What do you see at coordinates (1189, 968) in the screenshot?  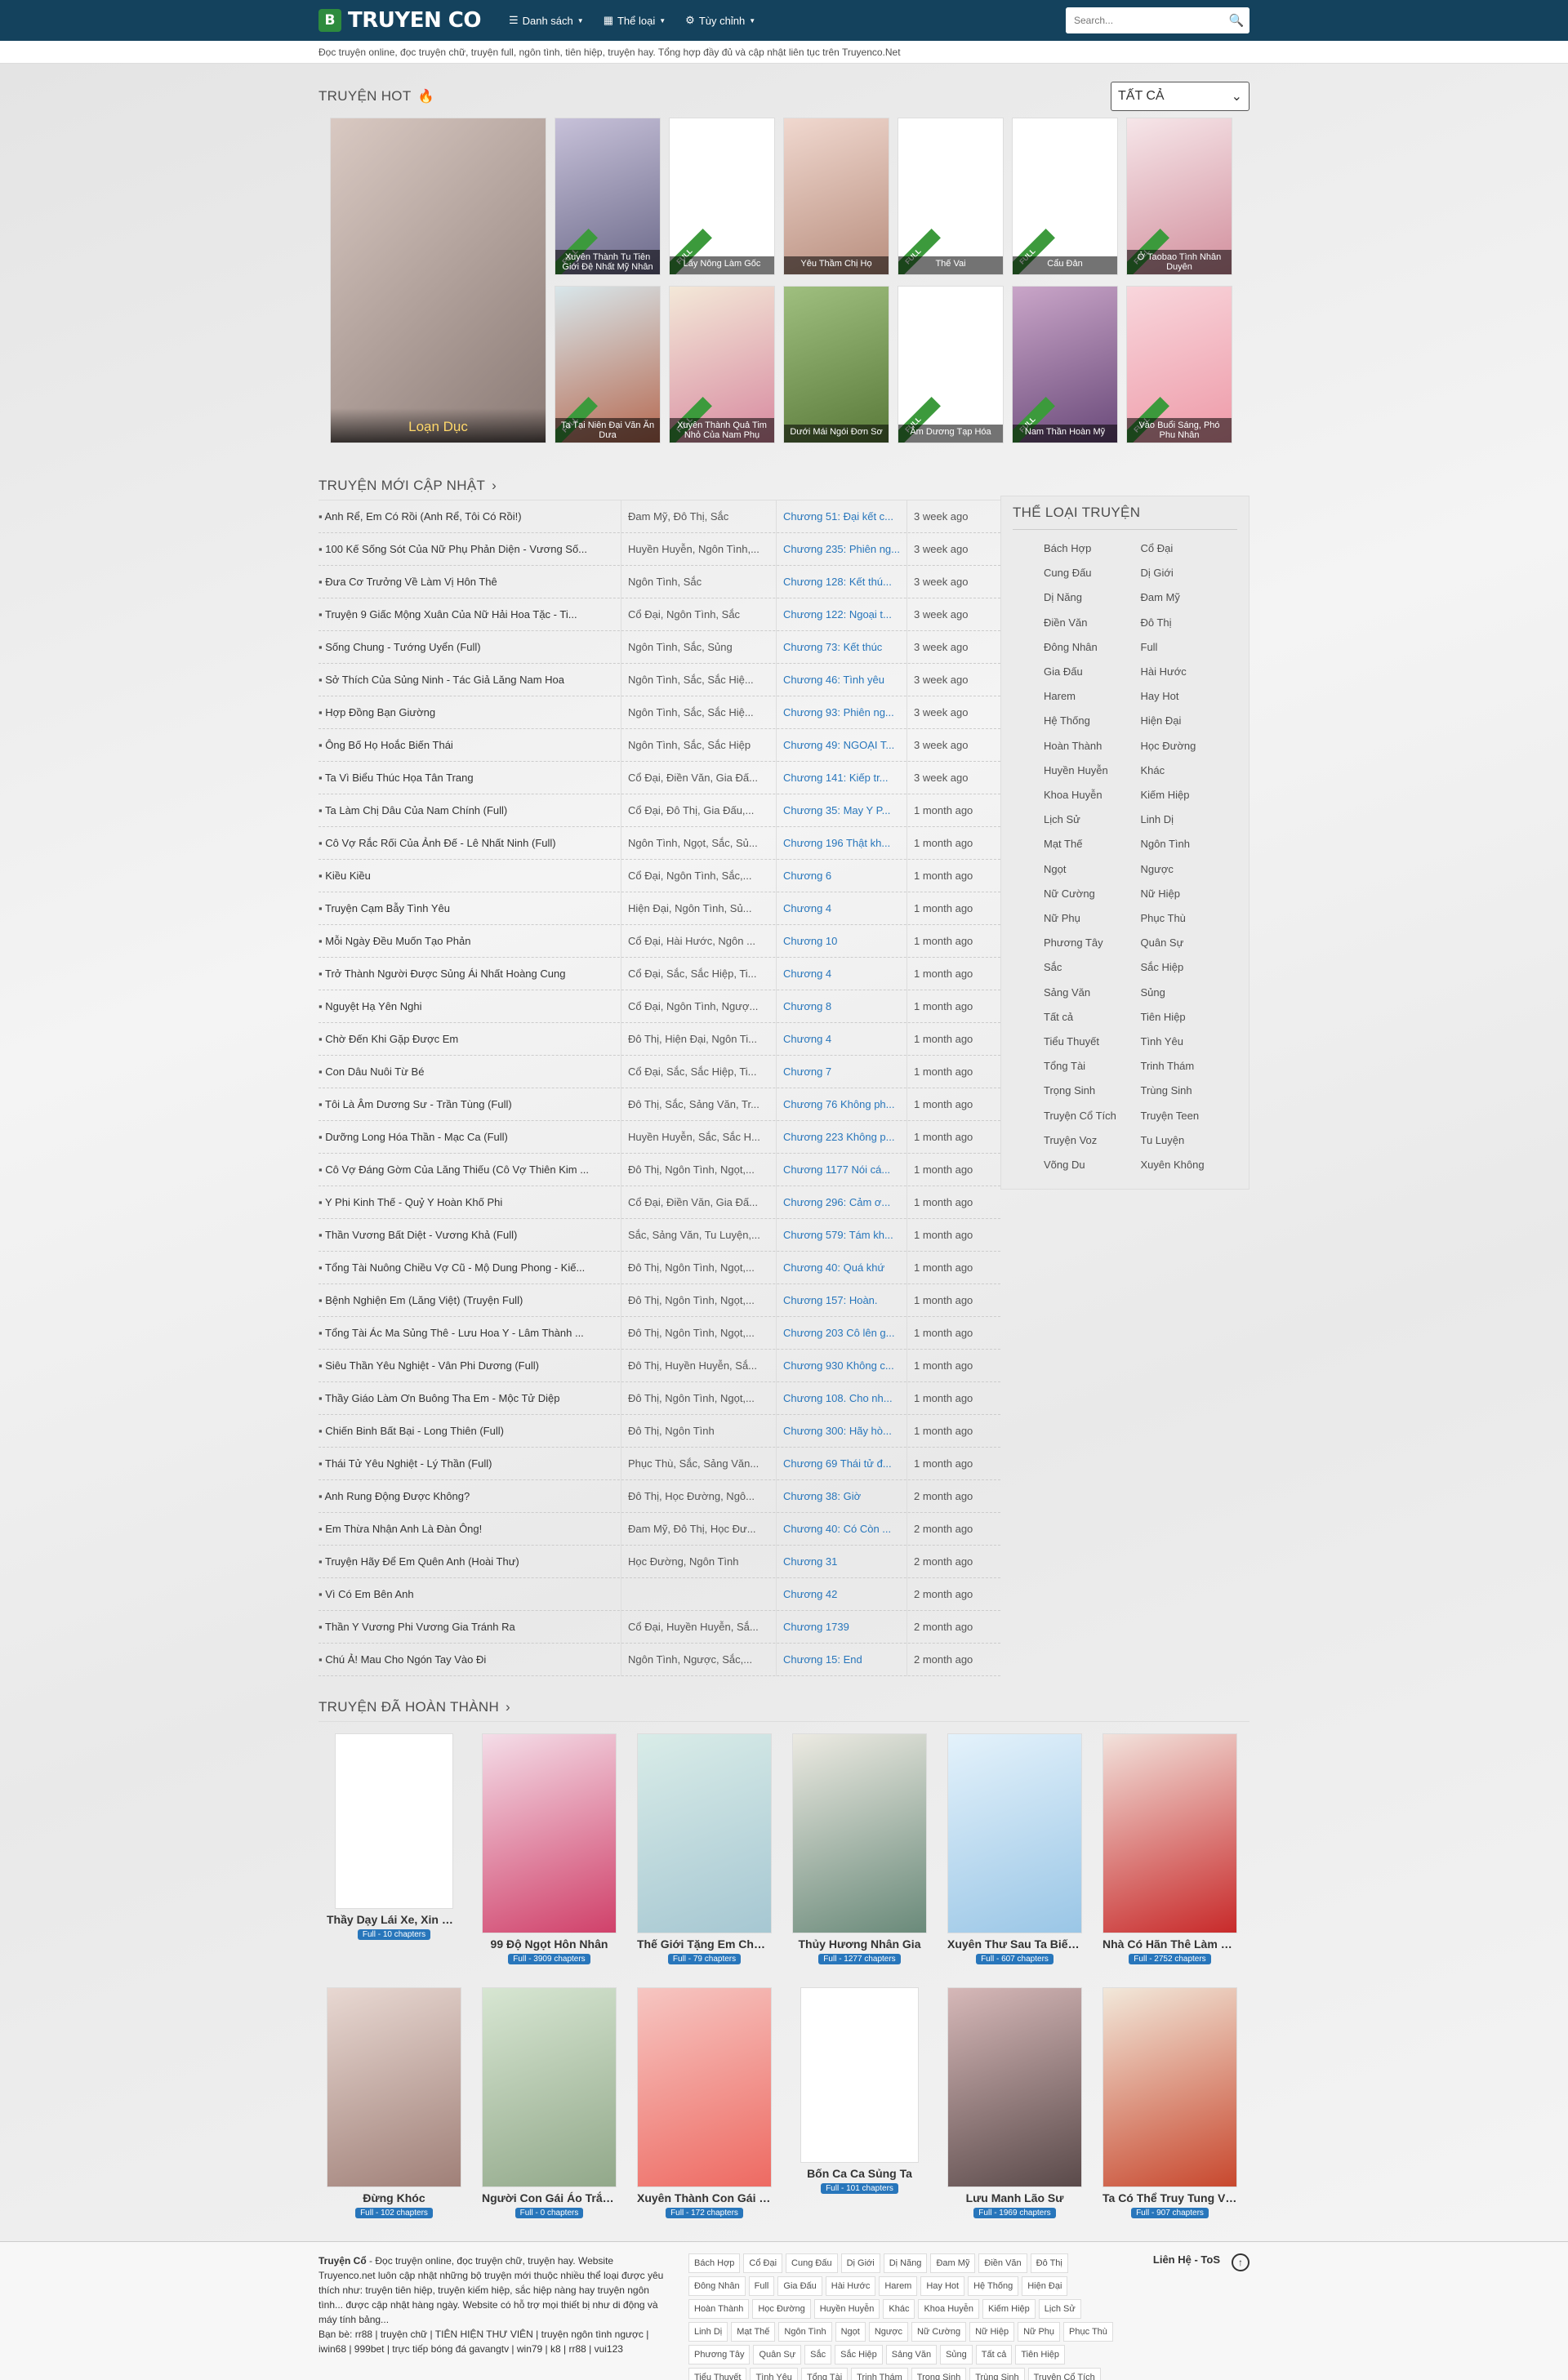 I see `genre-link: Sắc Hiệp` at bounding box center [1189, 968].